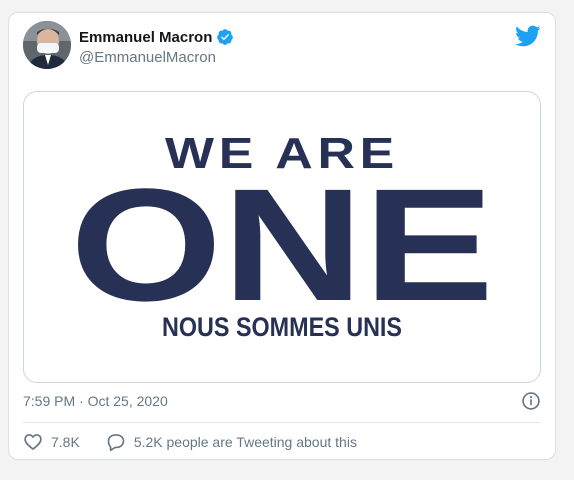 This screenshot has height=480, width=574. What do you see at coordinates (33, 442) in the screenshot?
I see `heart-icon` at bounding box center [33, 442].